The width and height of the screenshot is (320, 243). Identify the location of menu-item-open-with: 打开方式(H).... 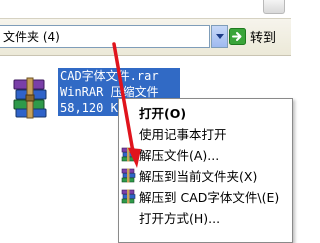
(205, 217).